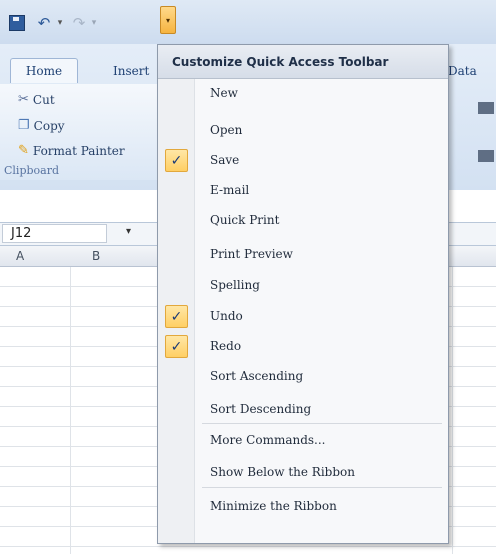  Describe the element at coordinates (303, 131) in the screenshot. I see `menu-item-open: ✓Open` at that location.